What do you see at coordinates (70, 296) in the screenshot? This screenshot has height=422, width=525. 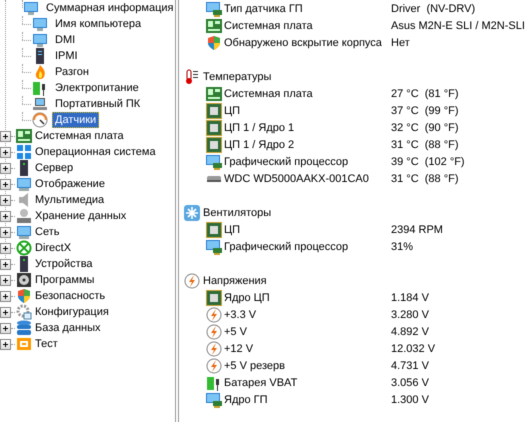 I see `tree-item: Безопасность` at bounding box center [70, 296].